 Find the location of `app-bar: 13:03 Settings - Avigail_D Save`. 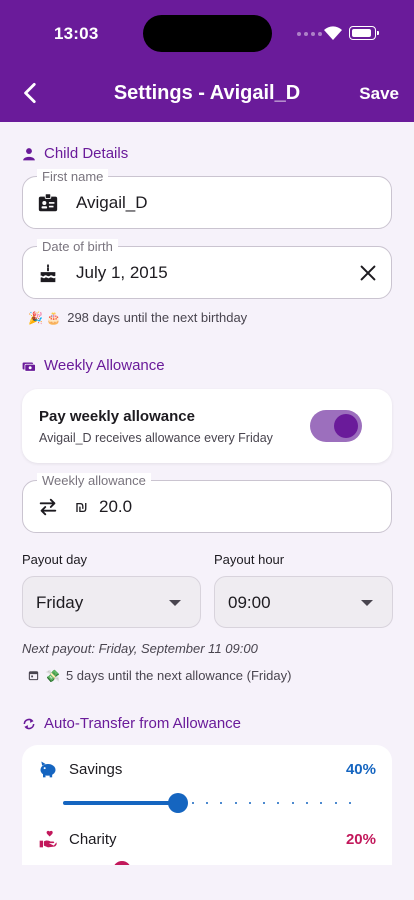

app-bar: 13:03 Settings - Avigail_D Save is located at coordinates (207, 61).